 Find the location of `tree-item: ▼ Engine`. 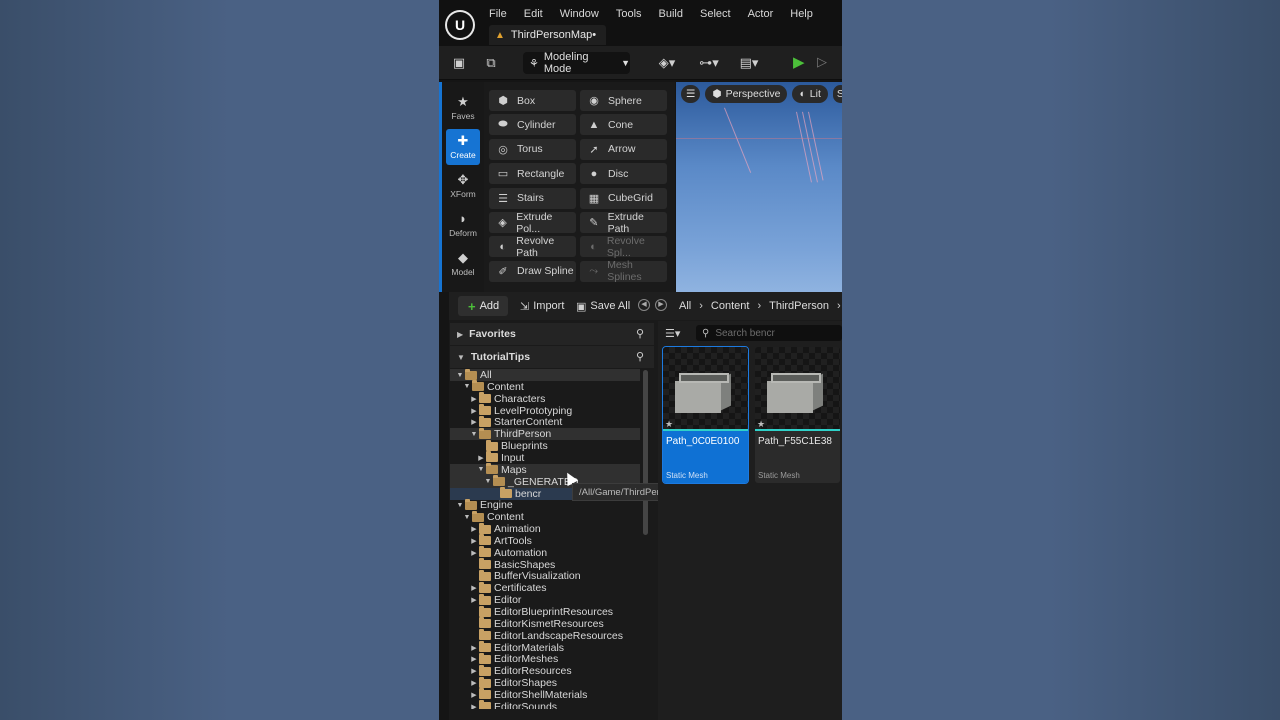

tree-item: ▼ Engine is located at coordinates (545, 504).